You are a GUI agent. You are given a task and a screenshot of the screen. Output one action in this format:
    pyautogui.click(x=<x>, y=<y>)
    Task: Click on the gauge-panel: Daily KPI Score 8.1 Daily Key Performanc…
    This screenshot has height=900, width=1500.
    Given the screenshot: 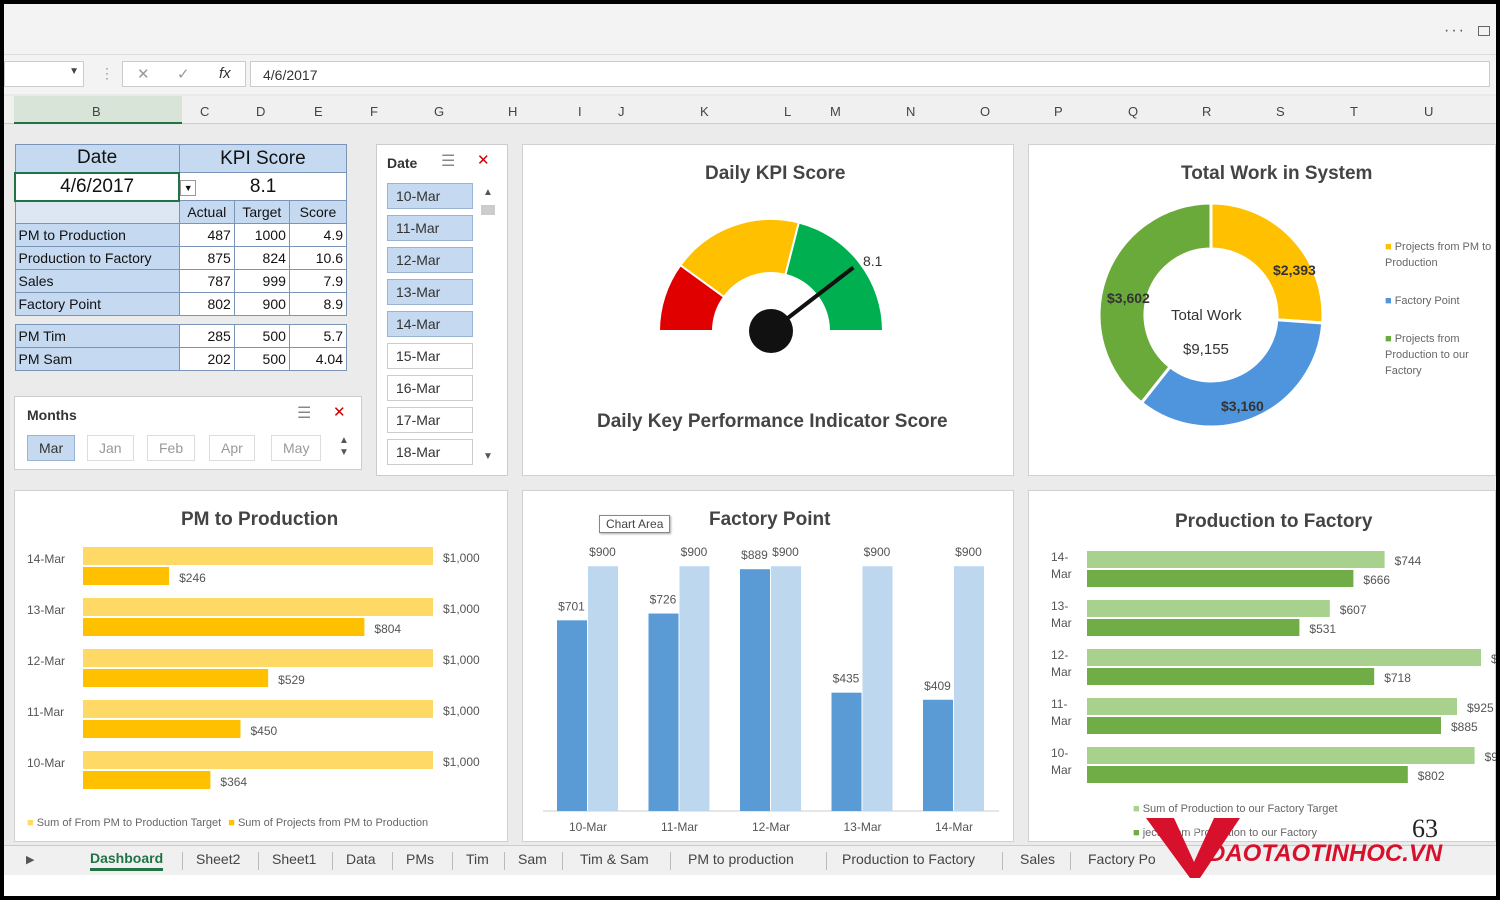 What is the action you would take?
    pyautogui.click(x=768, y=310)
    